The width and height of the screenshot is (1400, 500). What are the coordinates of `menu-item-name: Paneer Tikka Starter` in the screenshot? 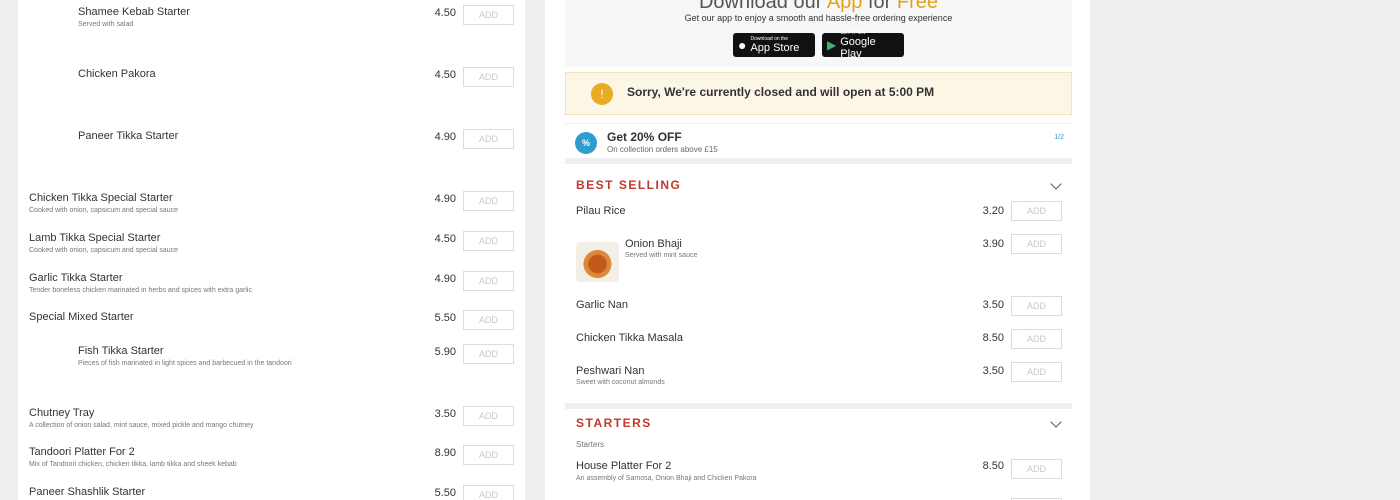 It's located at (128, 136).